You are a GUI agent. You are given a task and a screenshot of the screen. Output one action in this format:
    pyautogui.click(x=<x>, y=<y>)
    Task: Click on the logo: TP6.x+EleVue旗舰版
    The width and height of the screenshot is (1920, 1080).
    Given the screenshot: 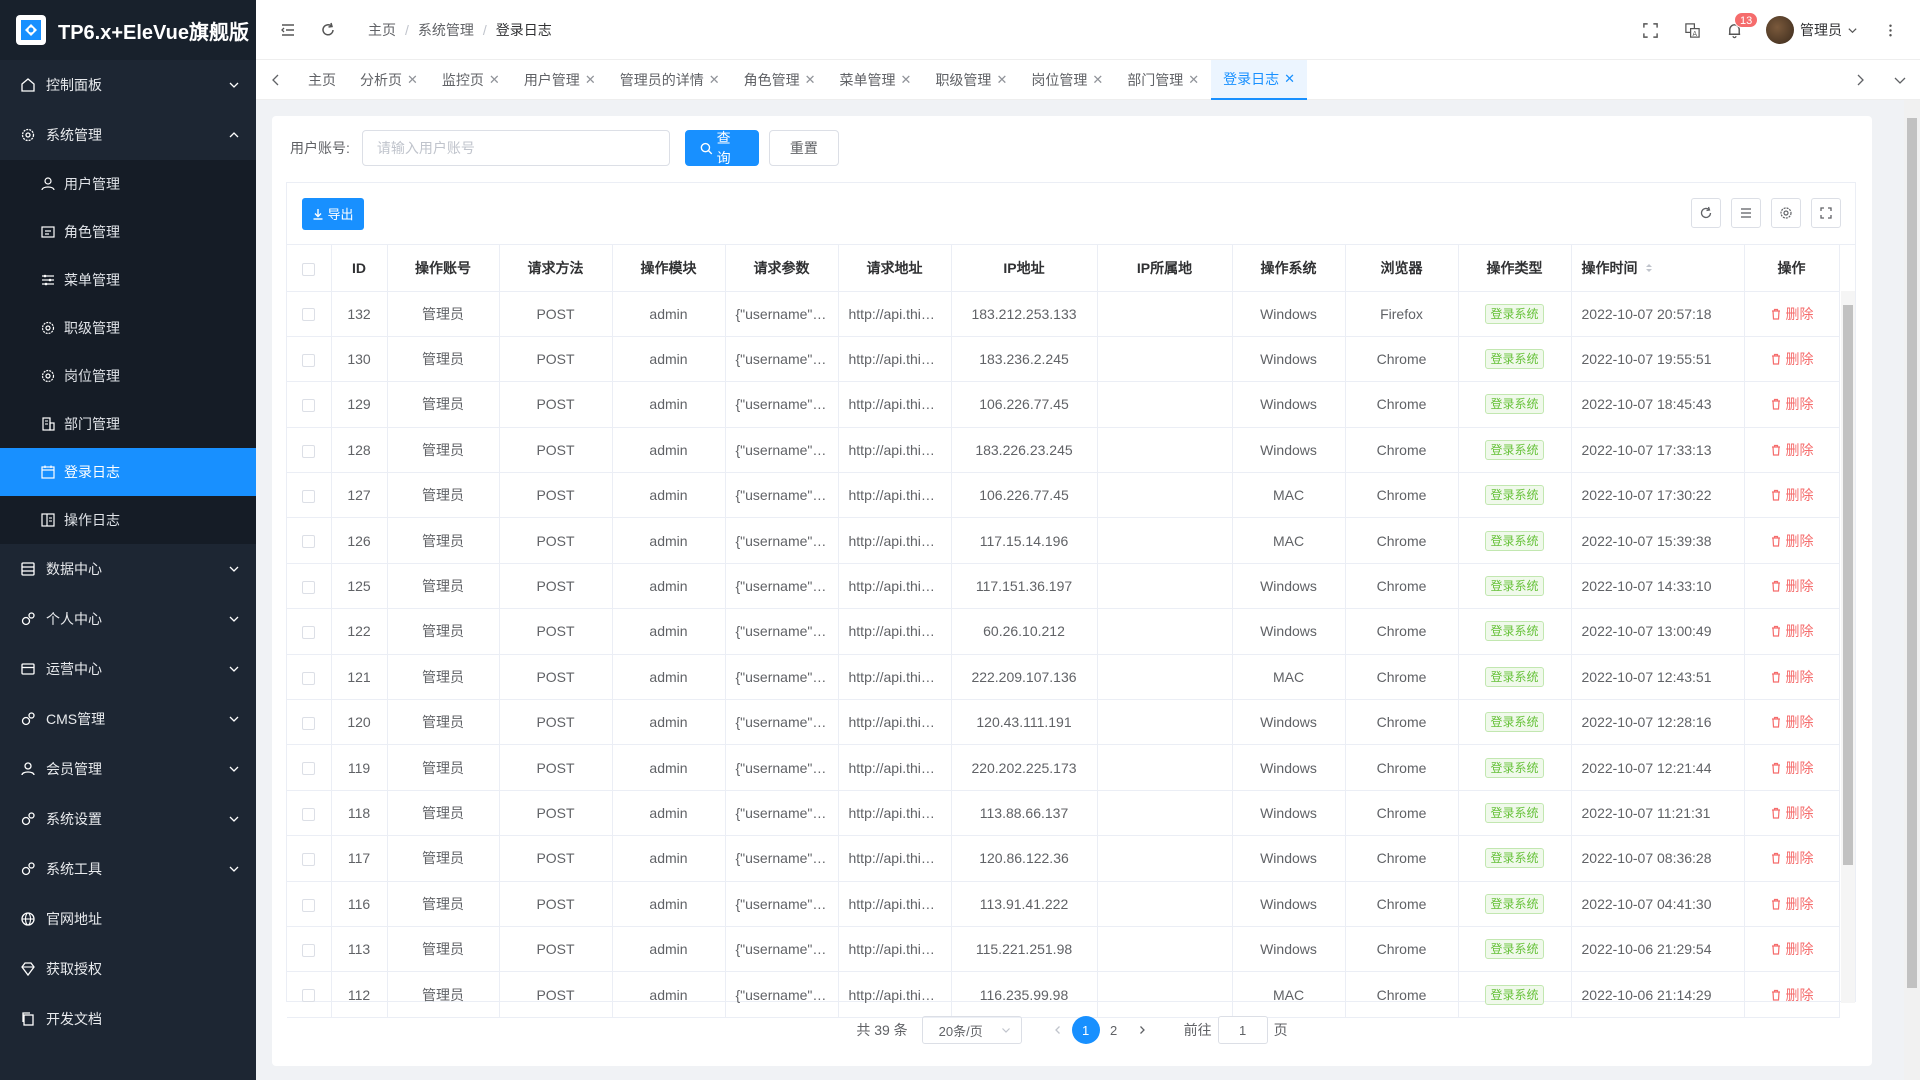 What is the action you would take?
    pyautogui.click(x=128, y=30)
    